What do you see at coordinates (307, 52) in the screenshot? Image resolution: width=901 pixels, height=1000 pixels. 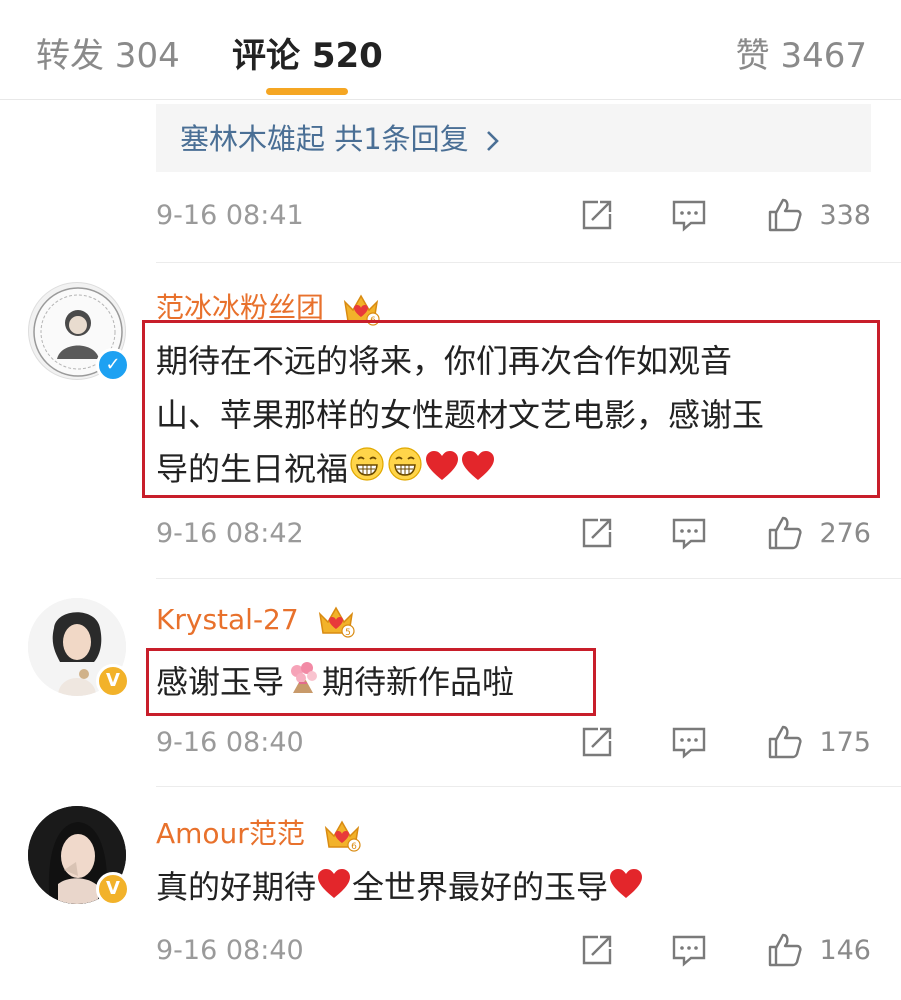 I see `tab-comment: 评论 520` at bounding box center [307, 52].